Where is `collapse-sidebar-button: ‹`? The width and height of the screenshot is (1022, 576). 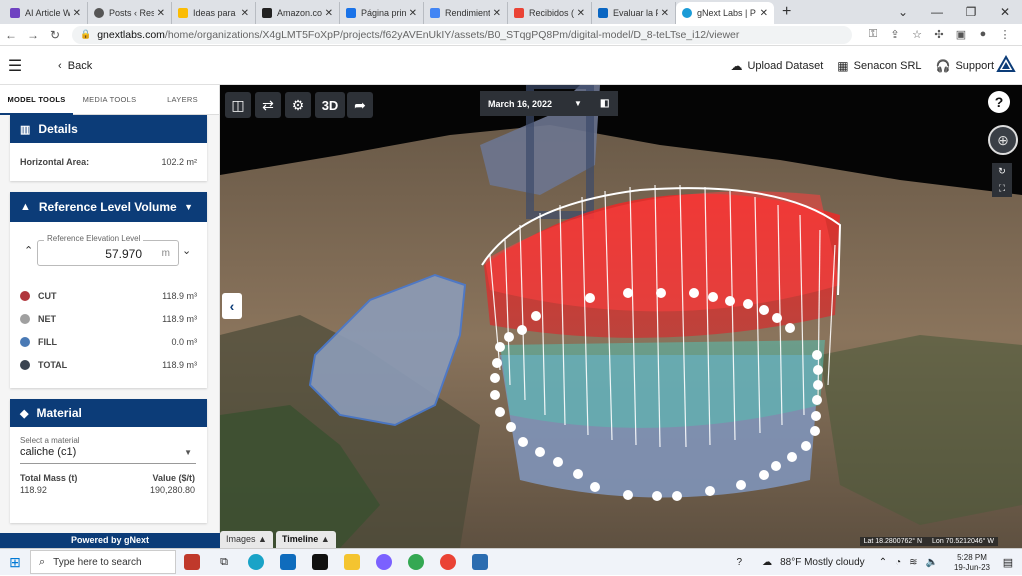
collapse-sidebar-button: ‹ is located at coordinates (232, 306).